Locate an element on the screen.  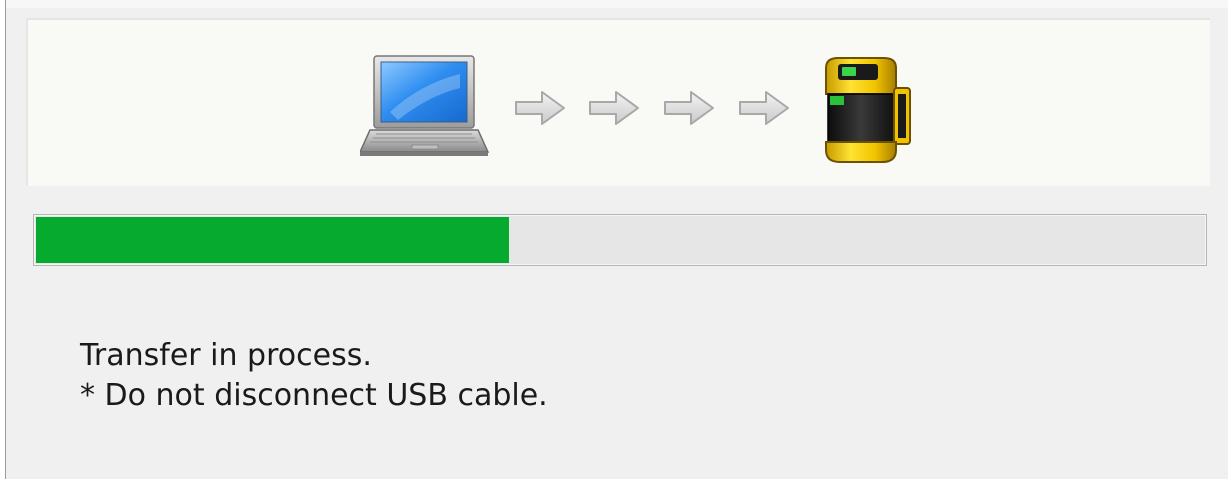
status-text: Transfer in process. is located at coordinates (226, 355).